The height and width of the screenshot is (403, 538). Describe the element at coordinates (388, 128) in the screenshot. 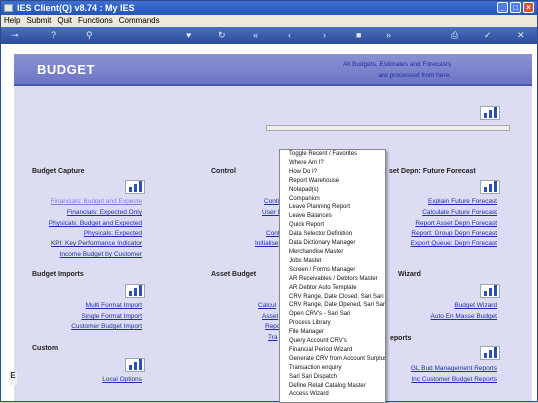

I see `progress-bar` at that location.